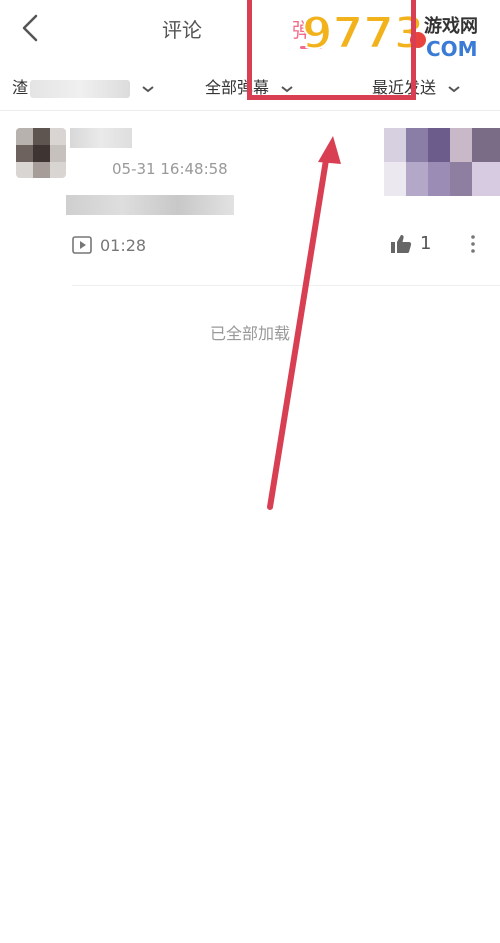  Describe the element at coordinates (20, 87) in the screenshot. I see `user-filter-label: 渣` at that location.